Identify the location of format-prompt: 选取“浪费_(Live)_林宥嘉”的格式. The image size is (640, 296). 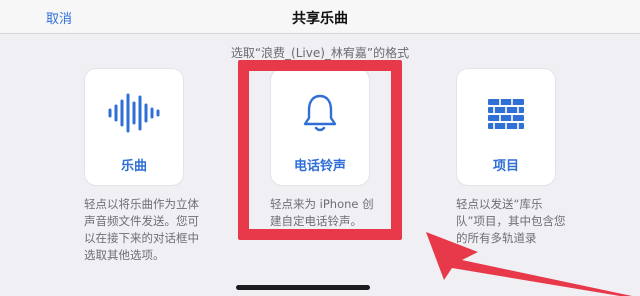
(320, 53).